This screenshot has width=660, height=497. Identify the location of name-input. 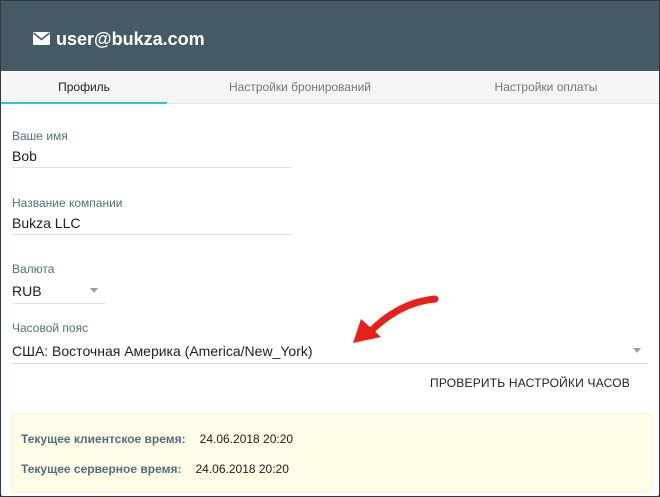
(152, 156).